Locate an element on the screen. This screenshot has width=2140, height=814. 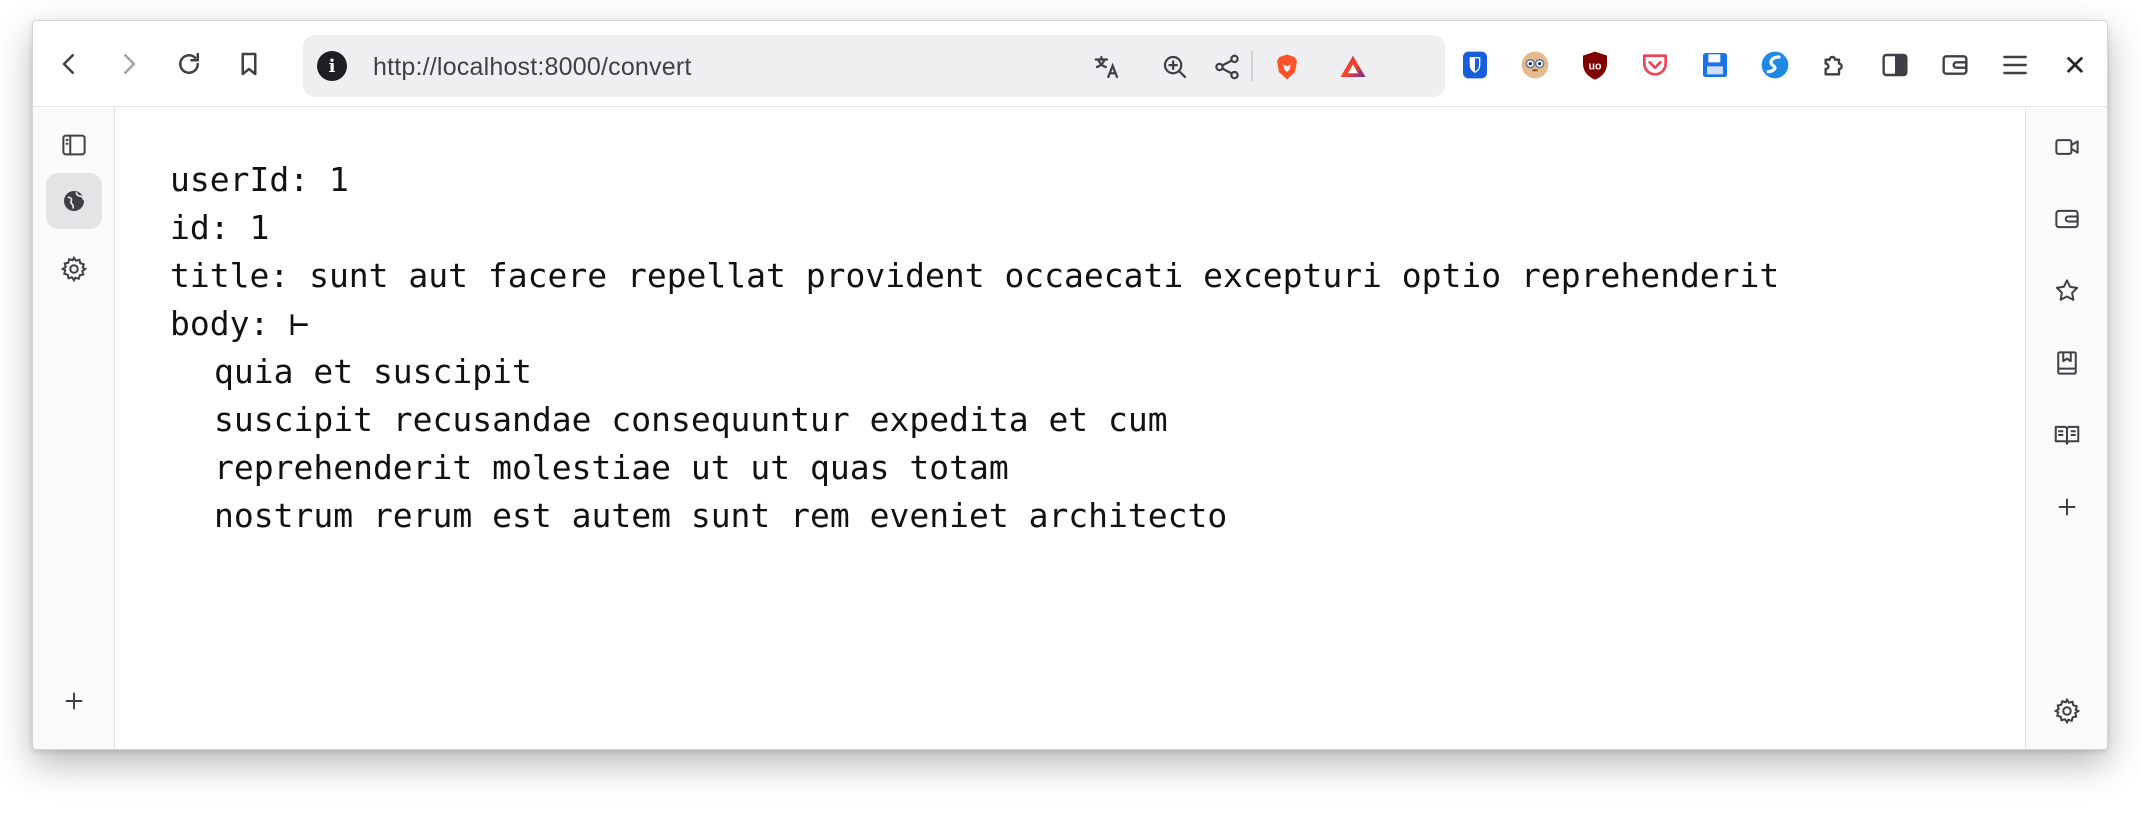
translate-icon is located at coordinates (1106, 67).